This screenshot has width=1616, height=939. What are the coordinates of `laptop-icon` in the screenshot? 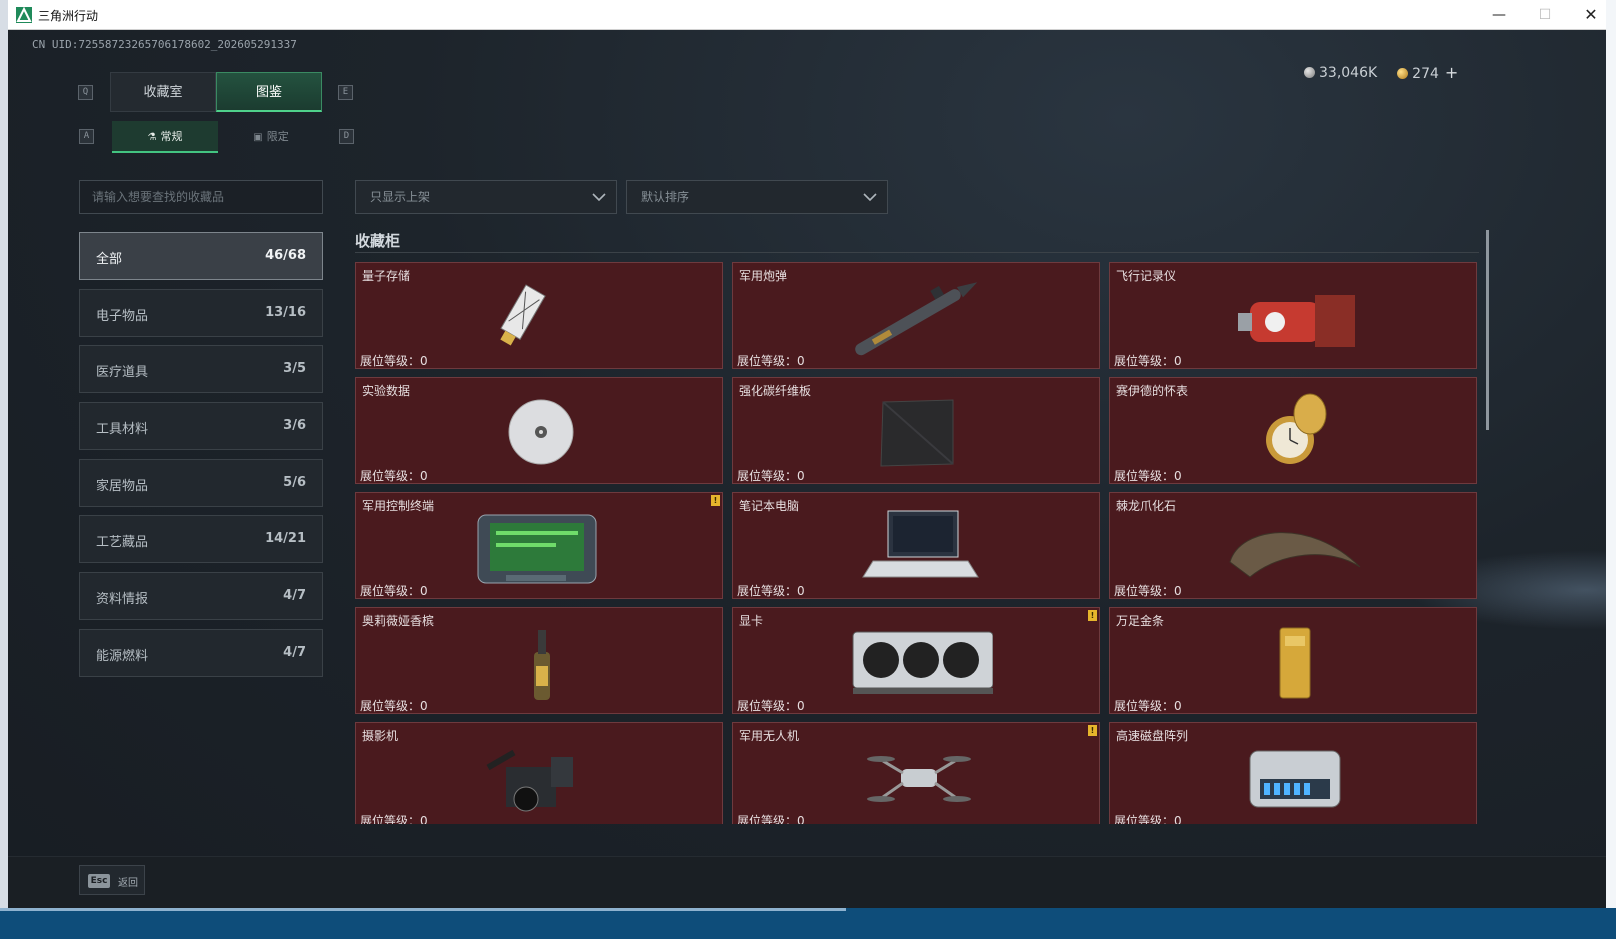 It's located at (920, 544).